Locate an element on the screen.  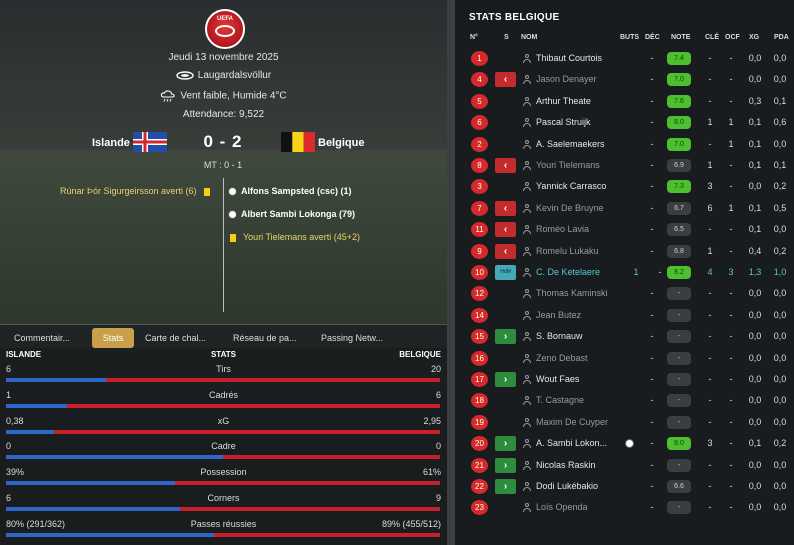
player-name: Thomas Kaminski is located at coordinates (572, 293).